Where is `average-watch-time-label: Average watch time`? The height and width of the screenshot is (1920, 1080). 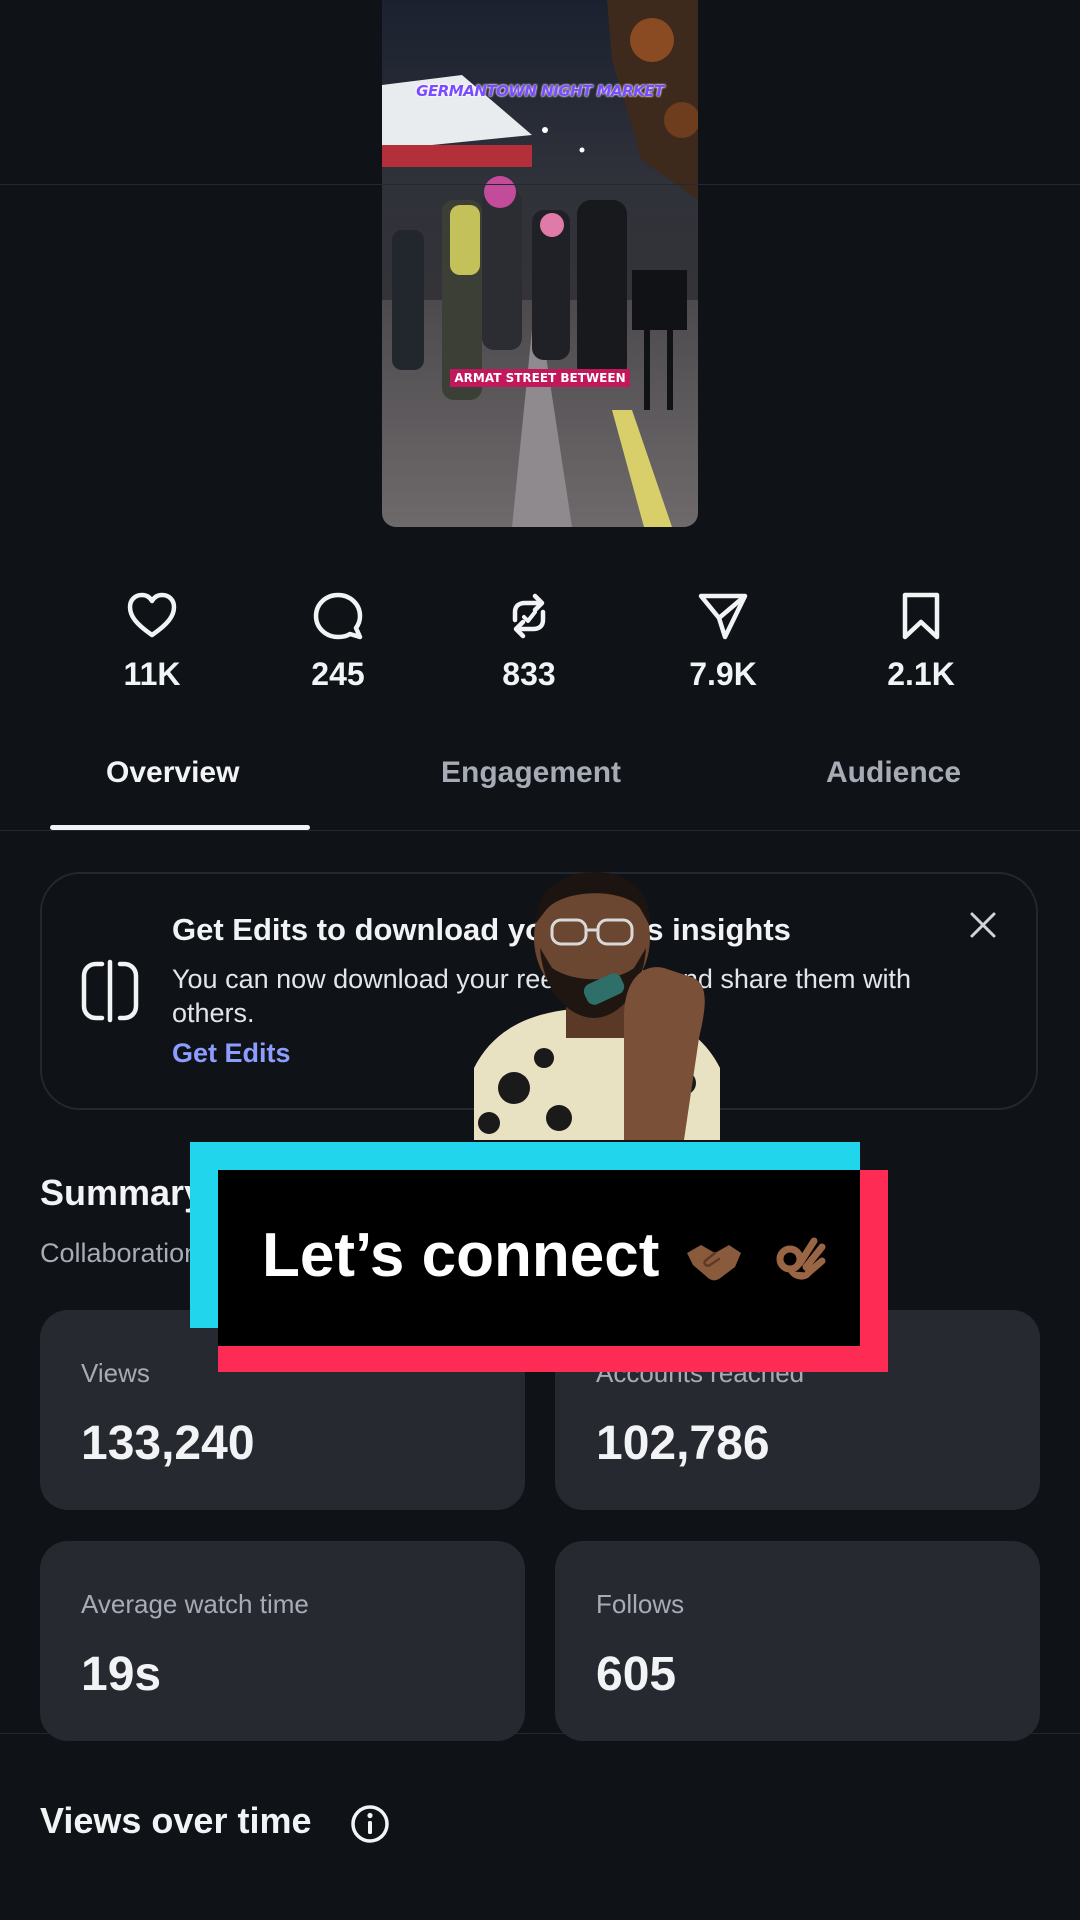
average-watch-time-label: Average watch time is located at coordinates (195, 1604).